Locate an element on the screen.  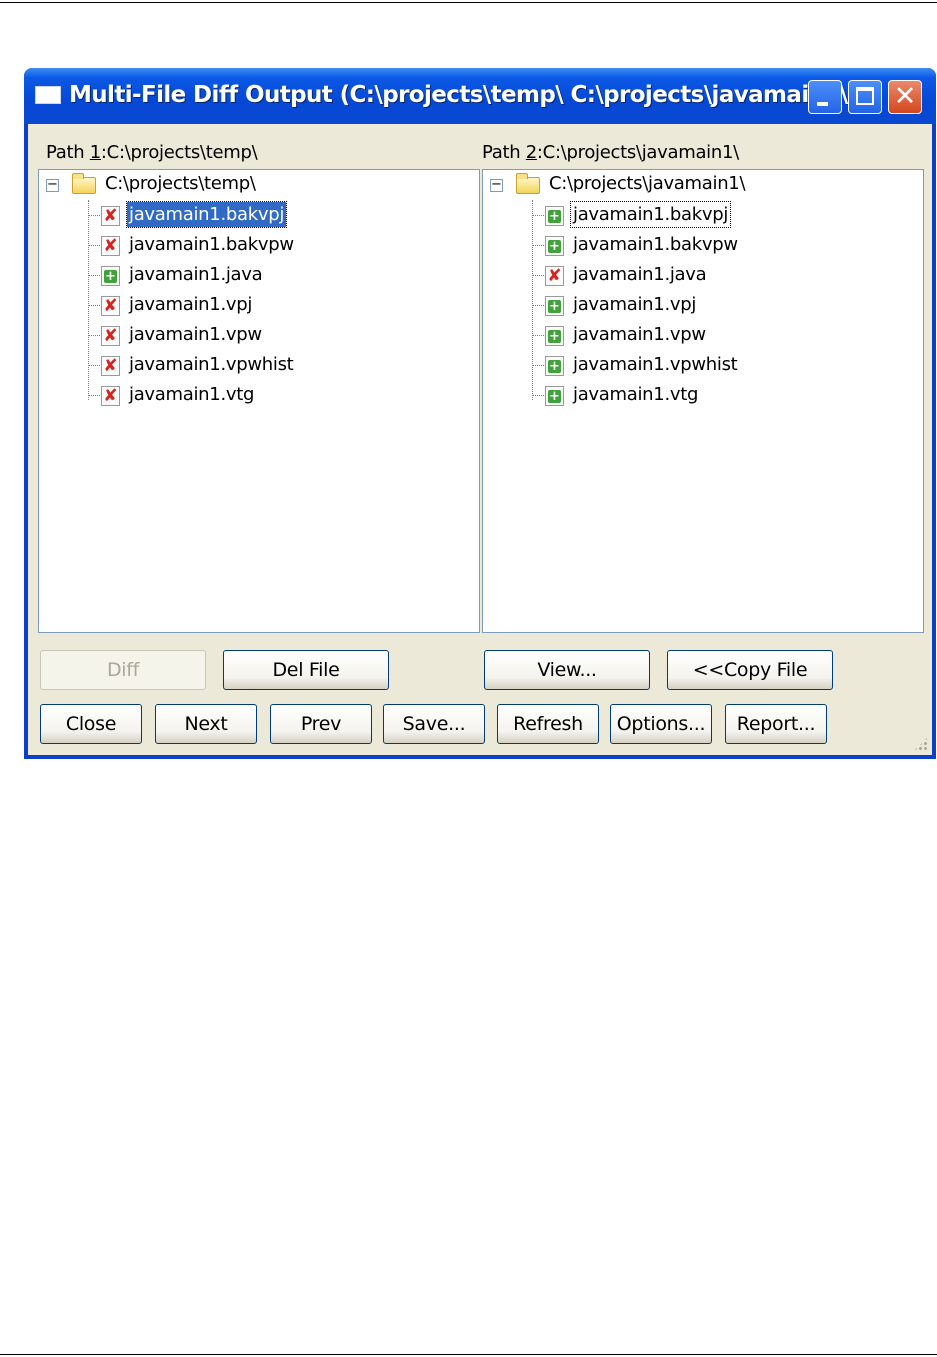
del-file-button: Del File is located at coordinates (306, 670).